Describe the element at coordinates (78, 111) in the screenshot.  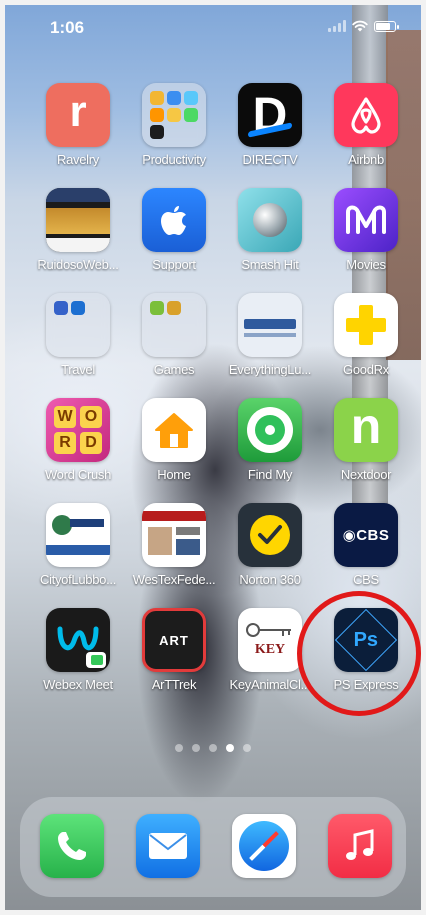
I see `ravelry-glyph: r` at that location.